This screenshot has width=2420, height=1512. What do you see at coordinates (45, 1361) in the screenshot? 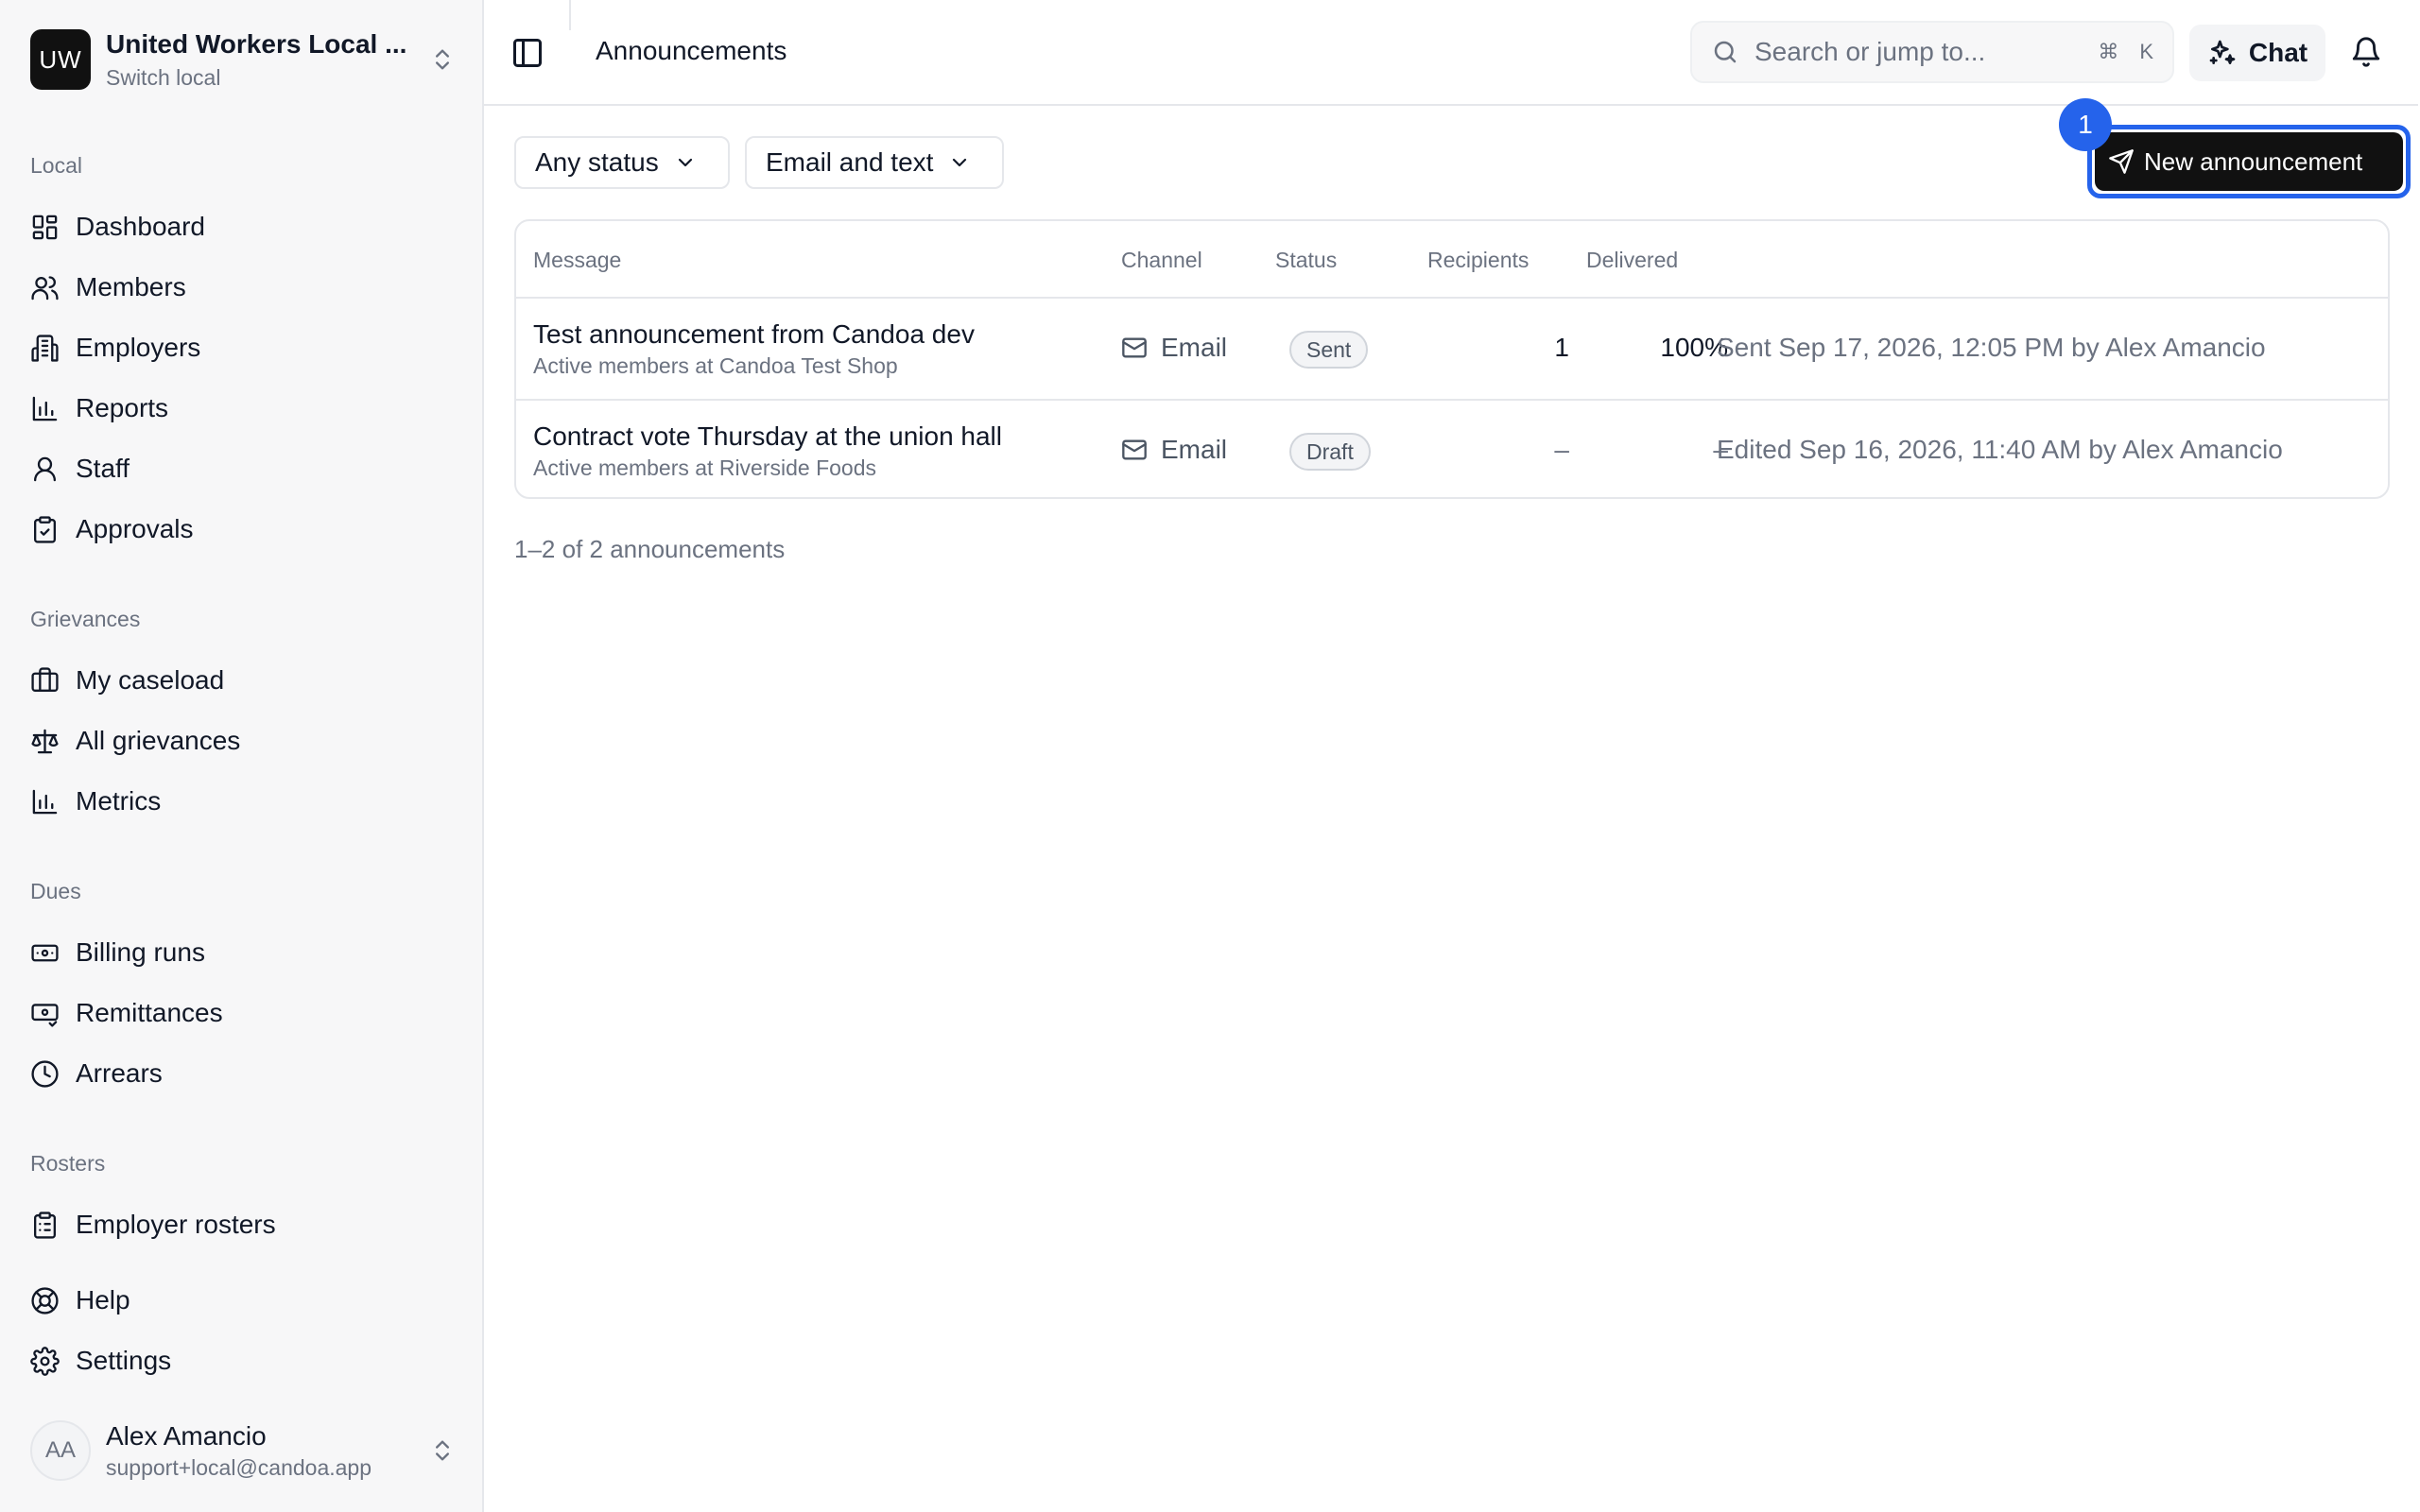
I see `gear-icon` at bounding box center [45, 1361].